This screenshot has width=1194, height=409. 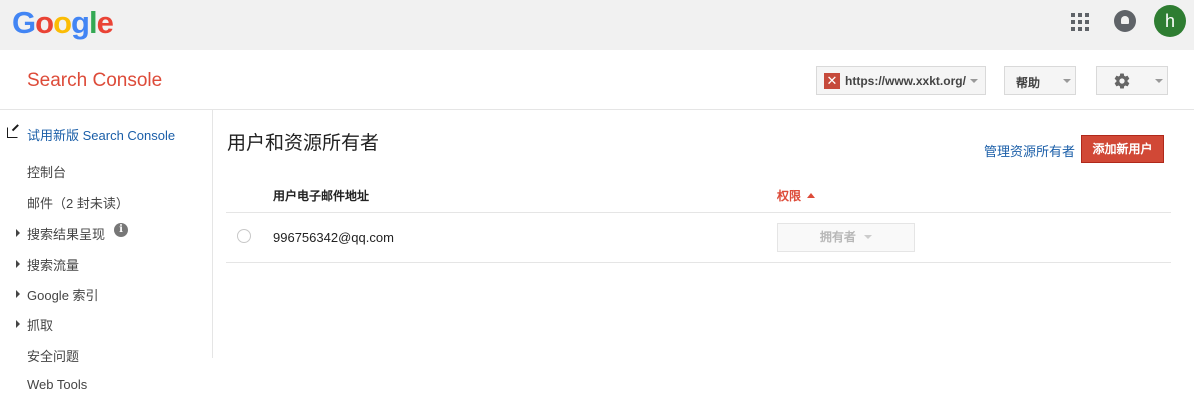 I want to click on add-user-button: 添加新用户, so click(x=1122, y=149).